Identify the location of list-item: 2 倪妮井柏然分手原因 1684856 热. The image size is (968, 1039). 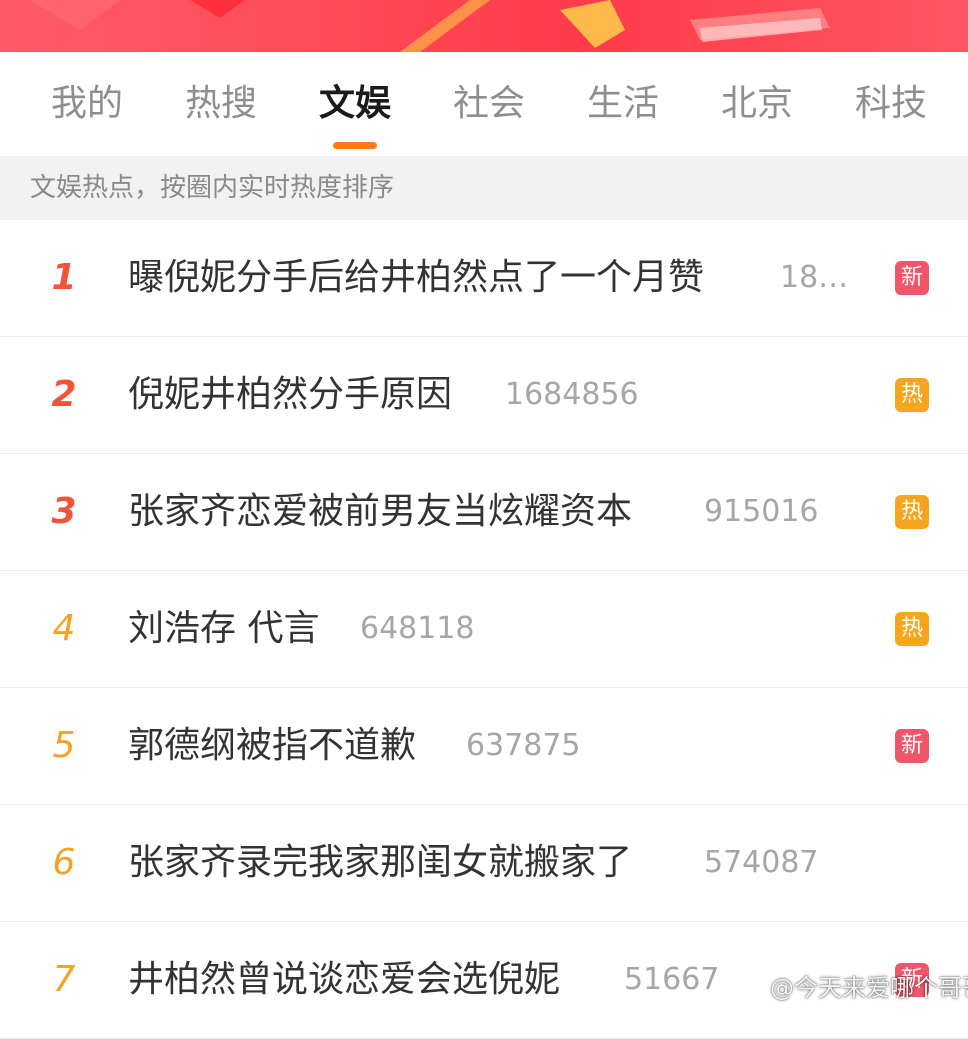
(484, 395).